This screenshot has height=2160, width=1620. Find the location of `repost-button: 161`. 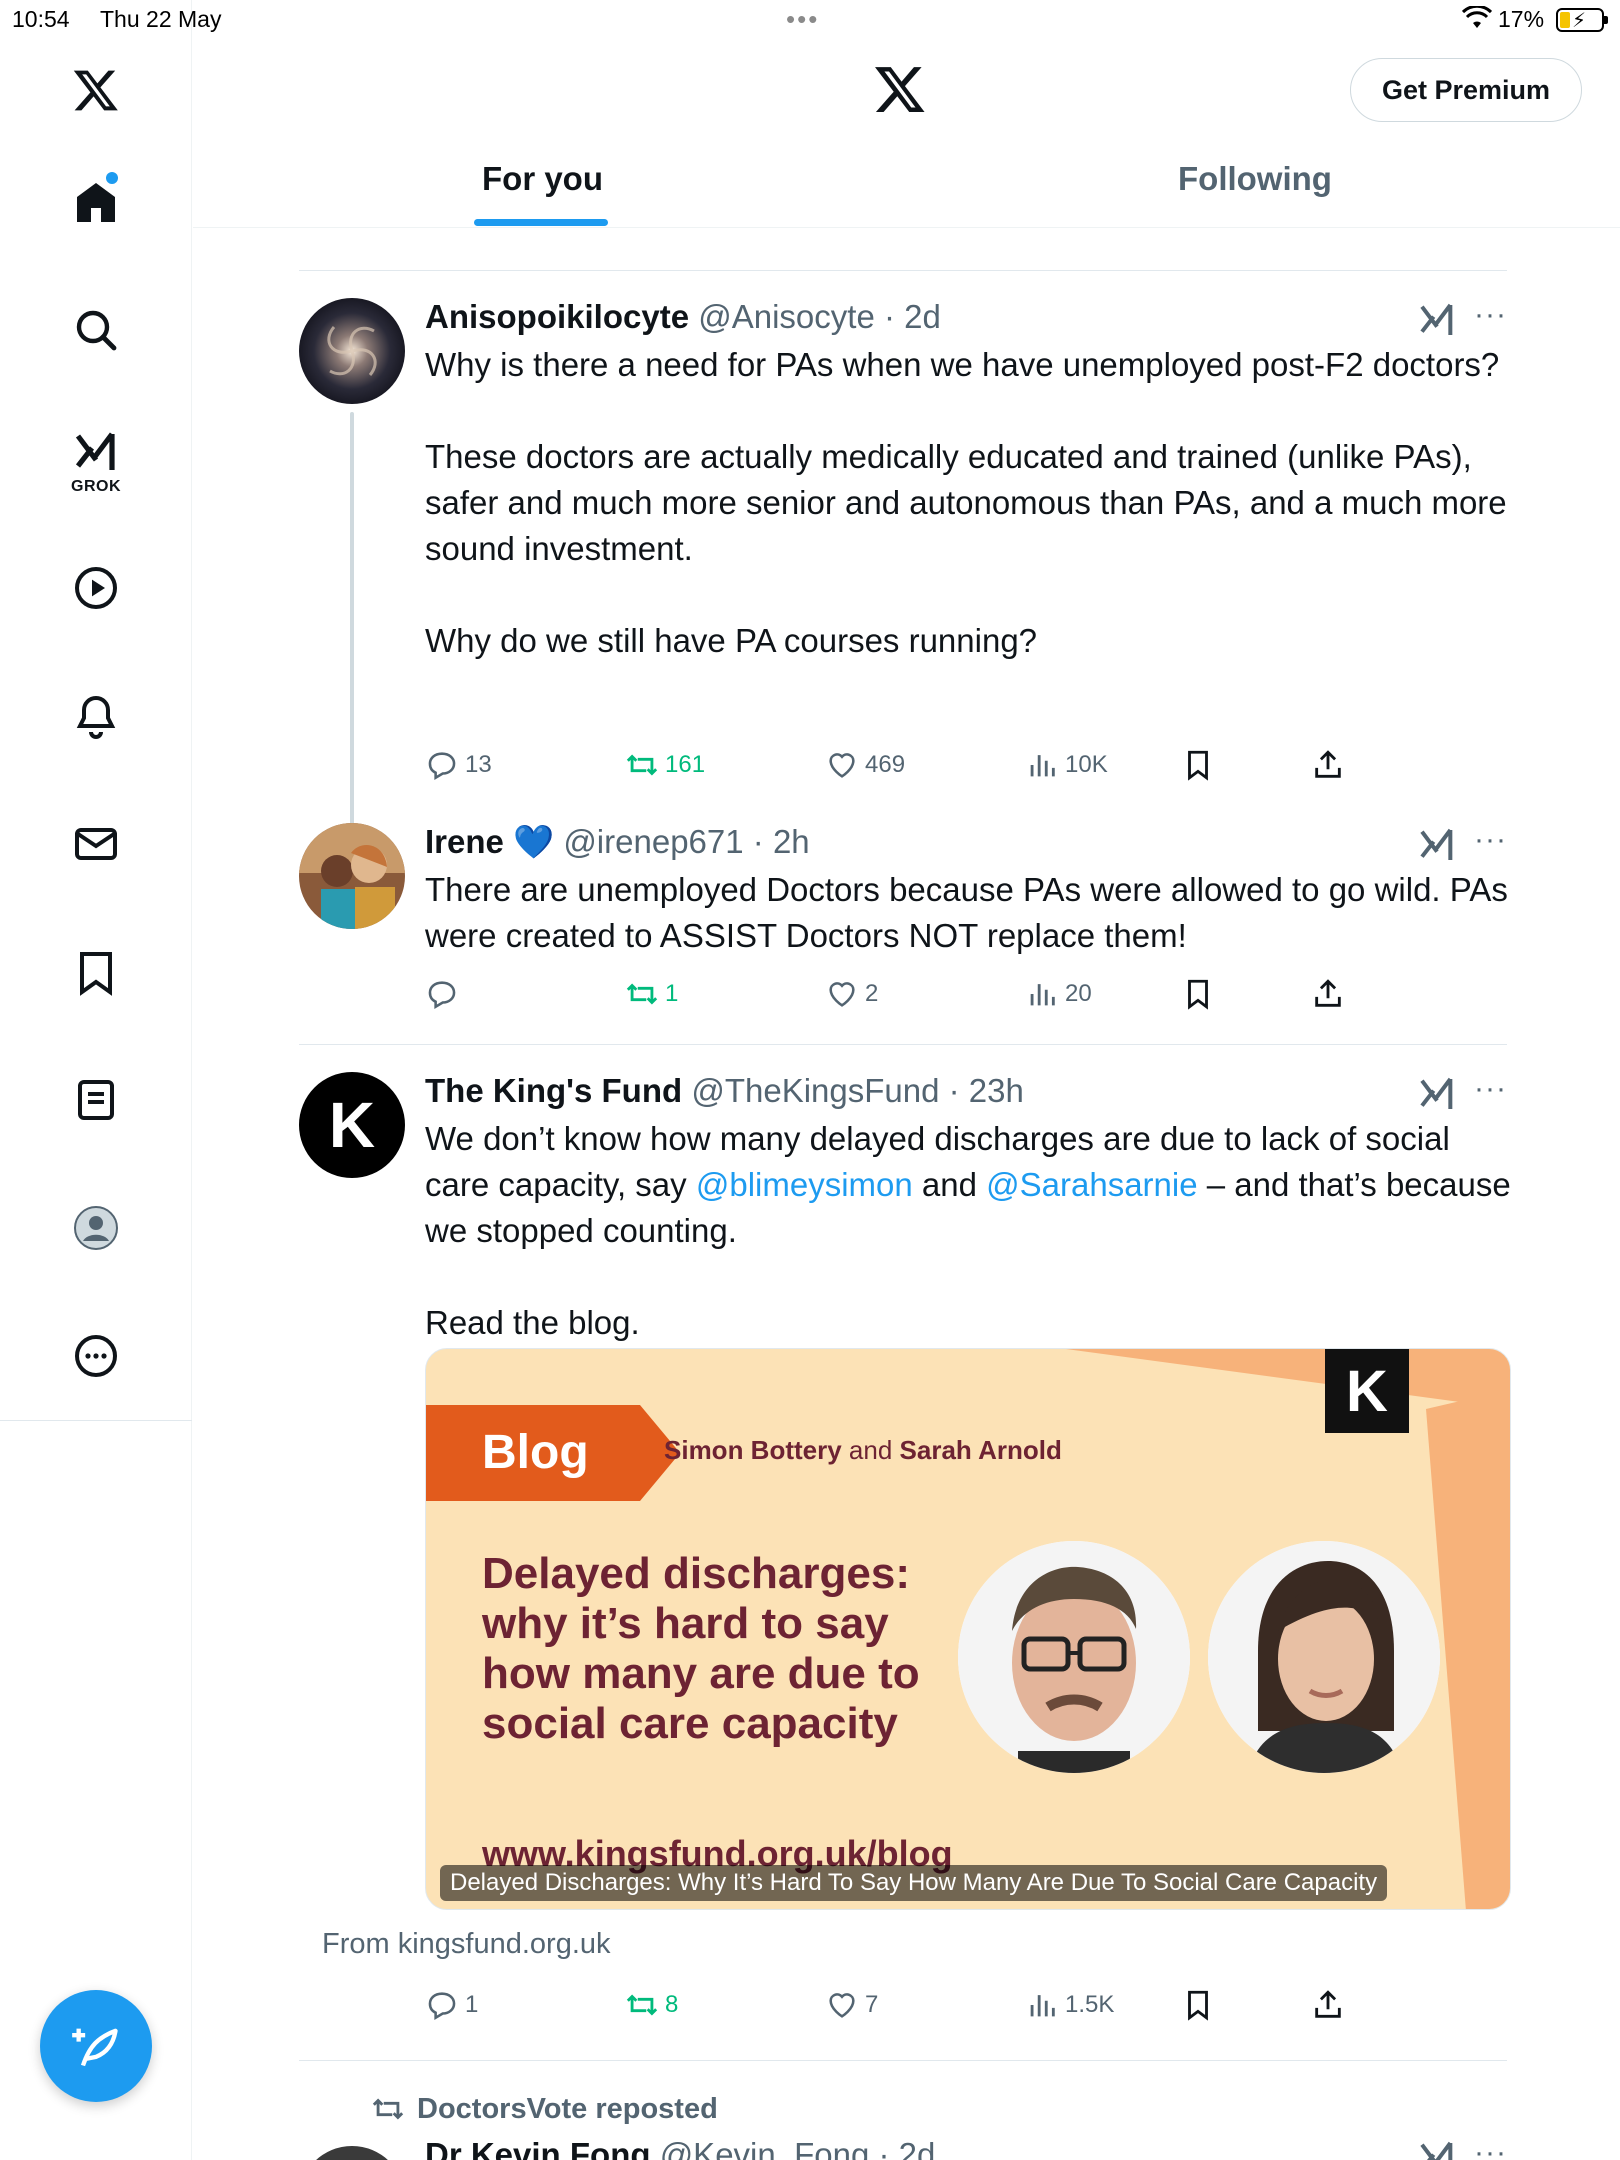

repost-button: 161 is located at coordinates (665, 765).